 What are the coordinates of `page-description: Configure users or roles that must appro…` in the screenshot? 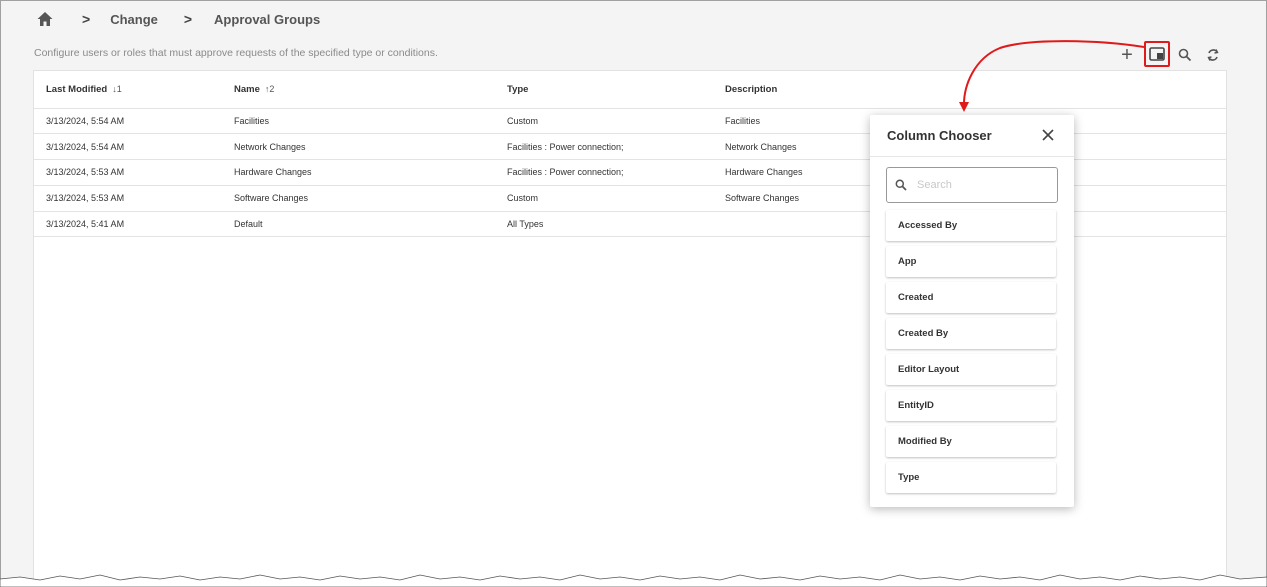 It's located at (236, 53).